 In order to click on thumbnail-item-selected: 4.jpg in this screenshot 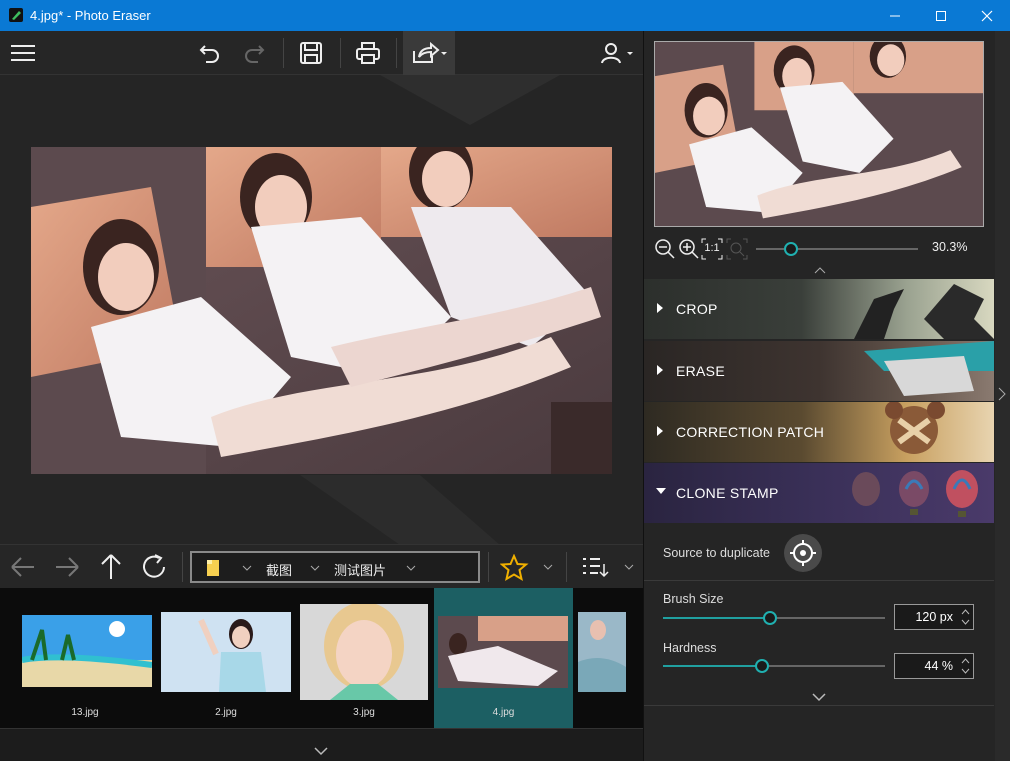, I will do `click(503, 658)`.